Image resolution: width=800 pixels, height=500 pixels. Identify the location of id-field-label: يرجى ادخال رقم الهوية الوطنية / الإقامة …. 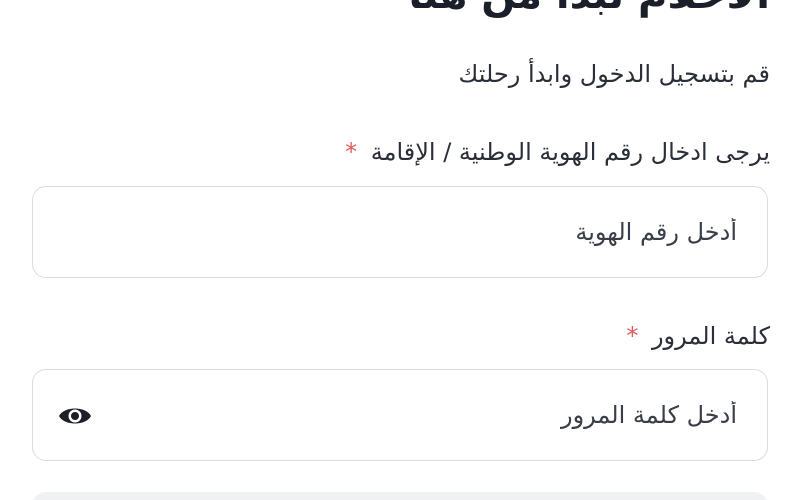
(557, 152).